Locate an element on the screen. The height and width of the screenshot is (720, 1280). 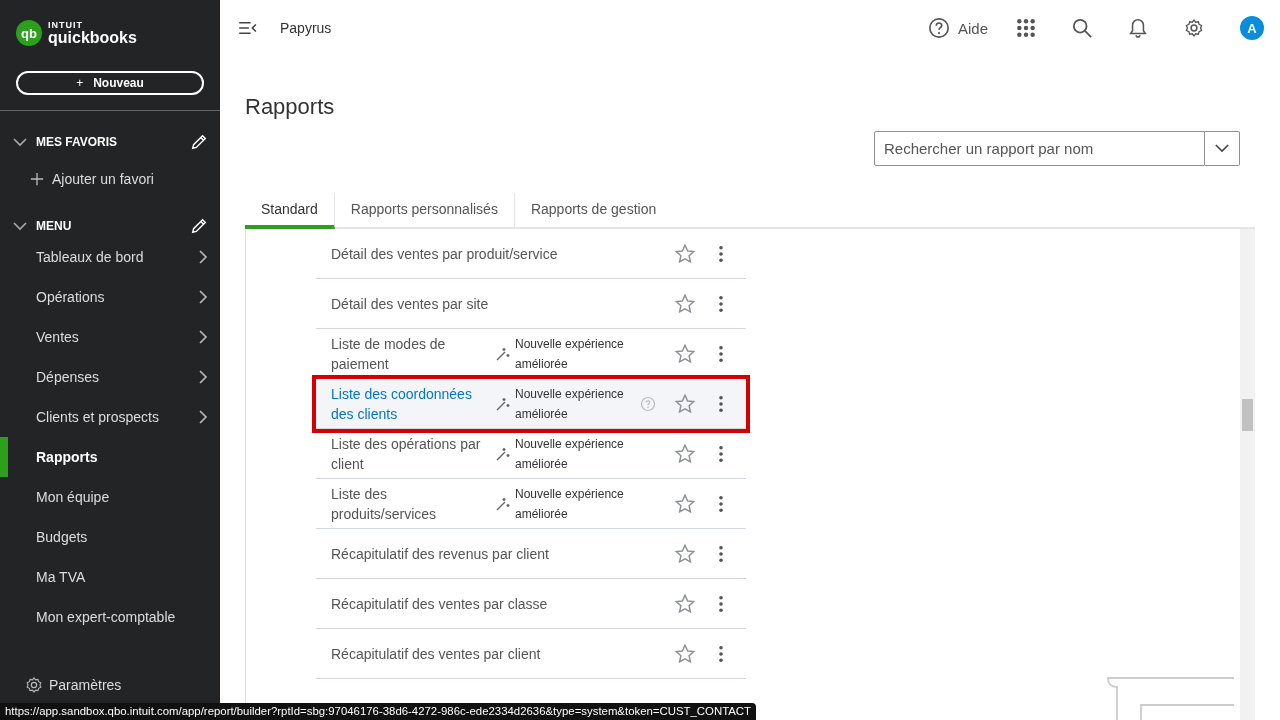
company-name: Papyrus is located at coordinates (306, 28).